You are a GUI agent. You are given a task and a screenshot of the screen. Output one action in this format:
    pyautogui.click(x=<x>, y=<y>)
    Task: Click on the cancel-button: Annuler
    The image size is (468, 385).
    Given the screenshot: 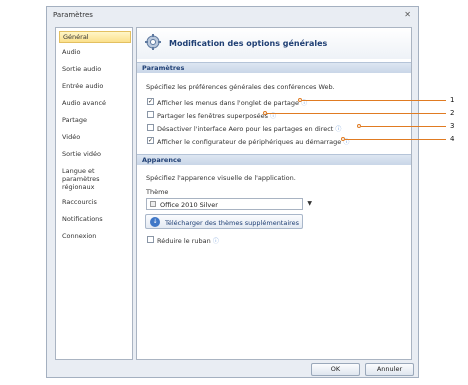 What is the action you would take?
    pyautogui.click(x=389, y=369)
    